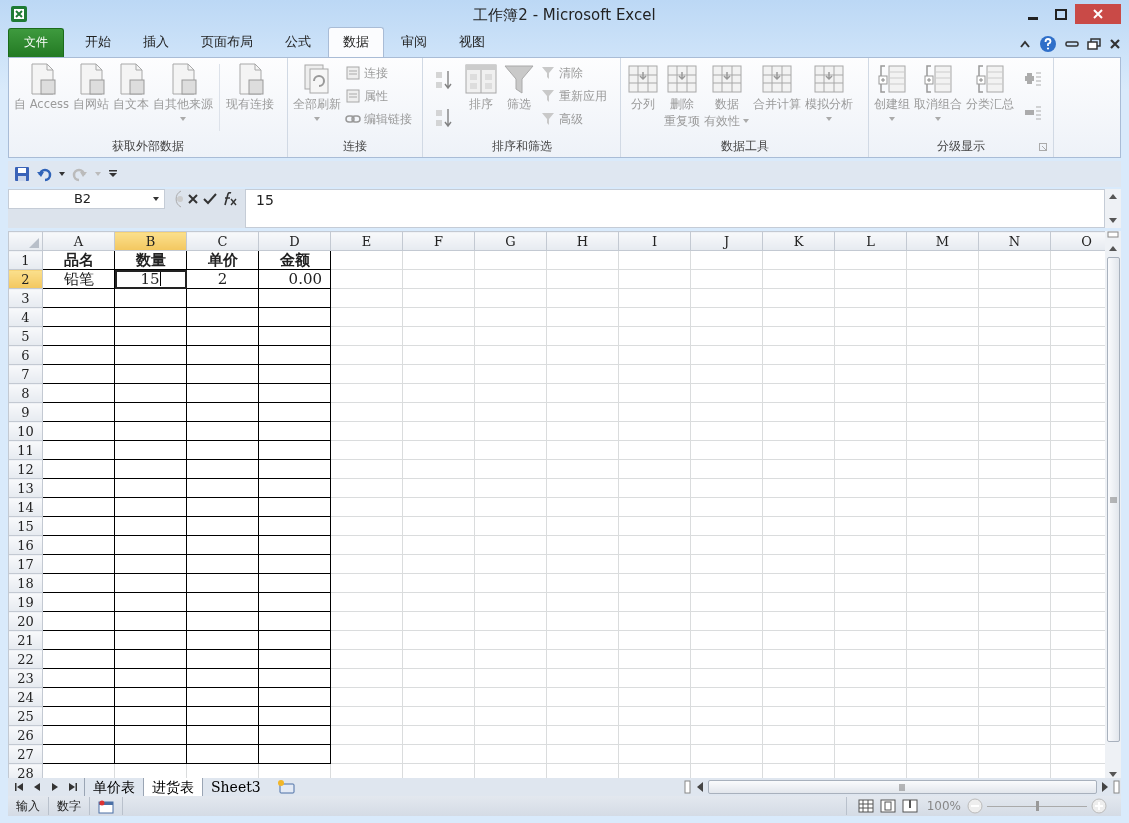  Describe the element at coordinates (222, 279) in the screenshot. I see `table-cell: 2` at that location.